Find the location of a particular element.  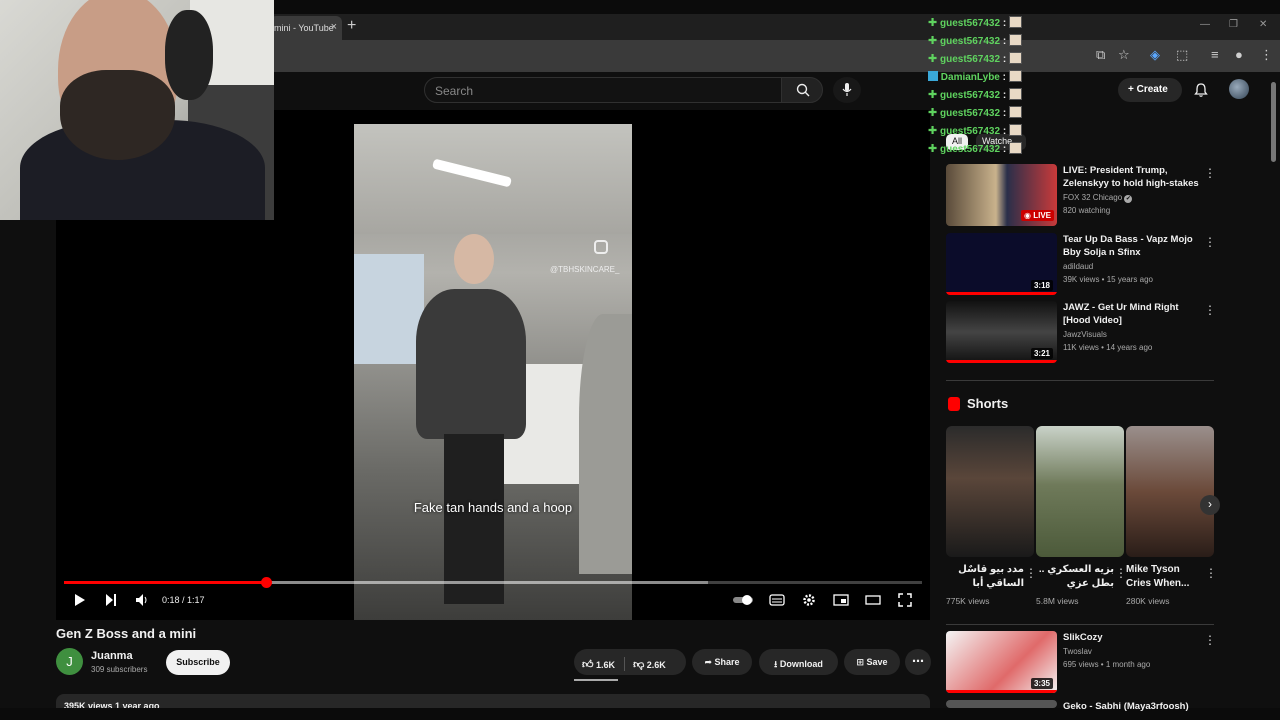

recommendation-stats: 695 views • 1 month ago is located at coordinates (1107, 664).